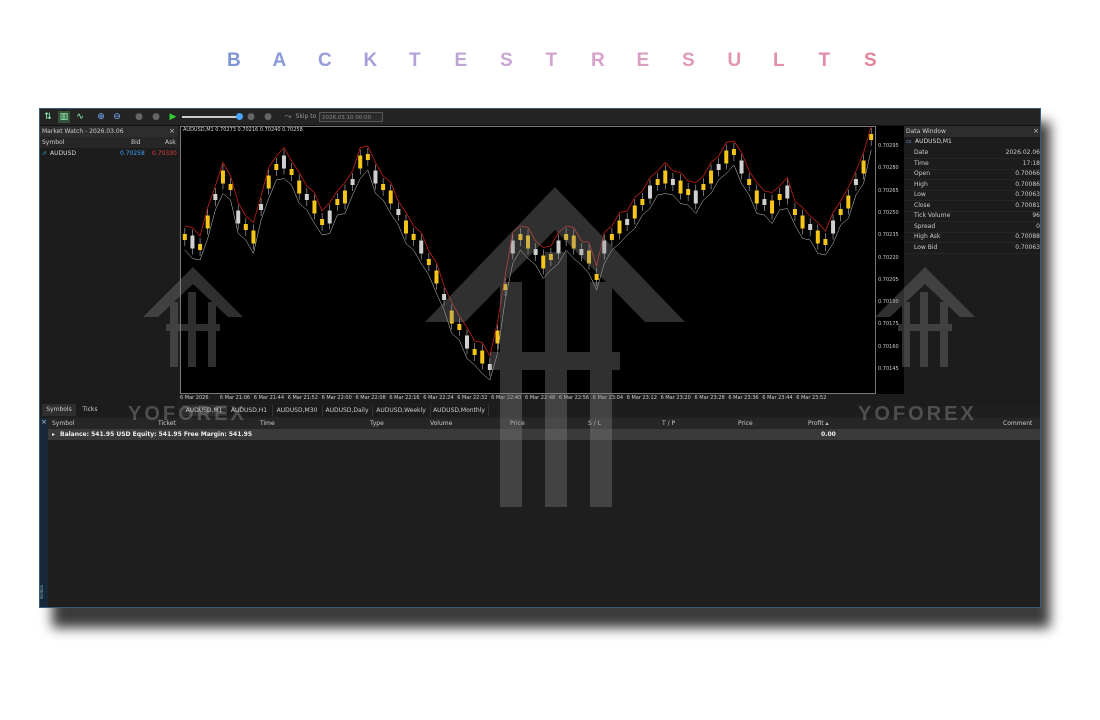 The width and height of the screenshot is (1100, 720). Describe the element at coordinates (925, 317) in the screenshot. I see `watermark-logo-right` at that location.